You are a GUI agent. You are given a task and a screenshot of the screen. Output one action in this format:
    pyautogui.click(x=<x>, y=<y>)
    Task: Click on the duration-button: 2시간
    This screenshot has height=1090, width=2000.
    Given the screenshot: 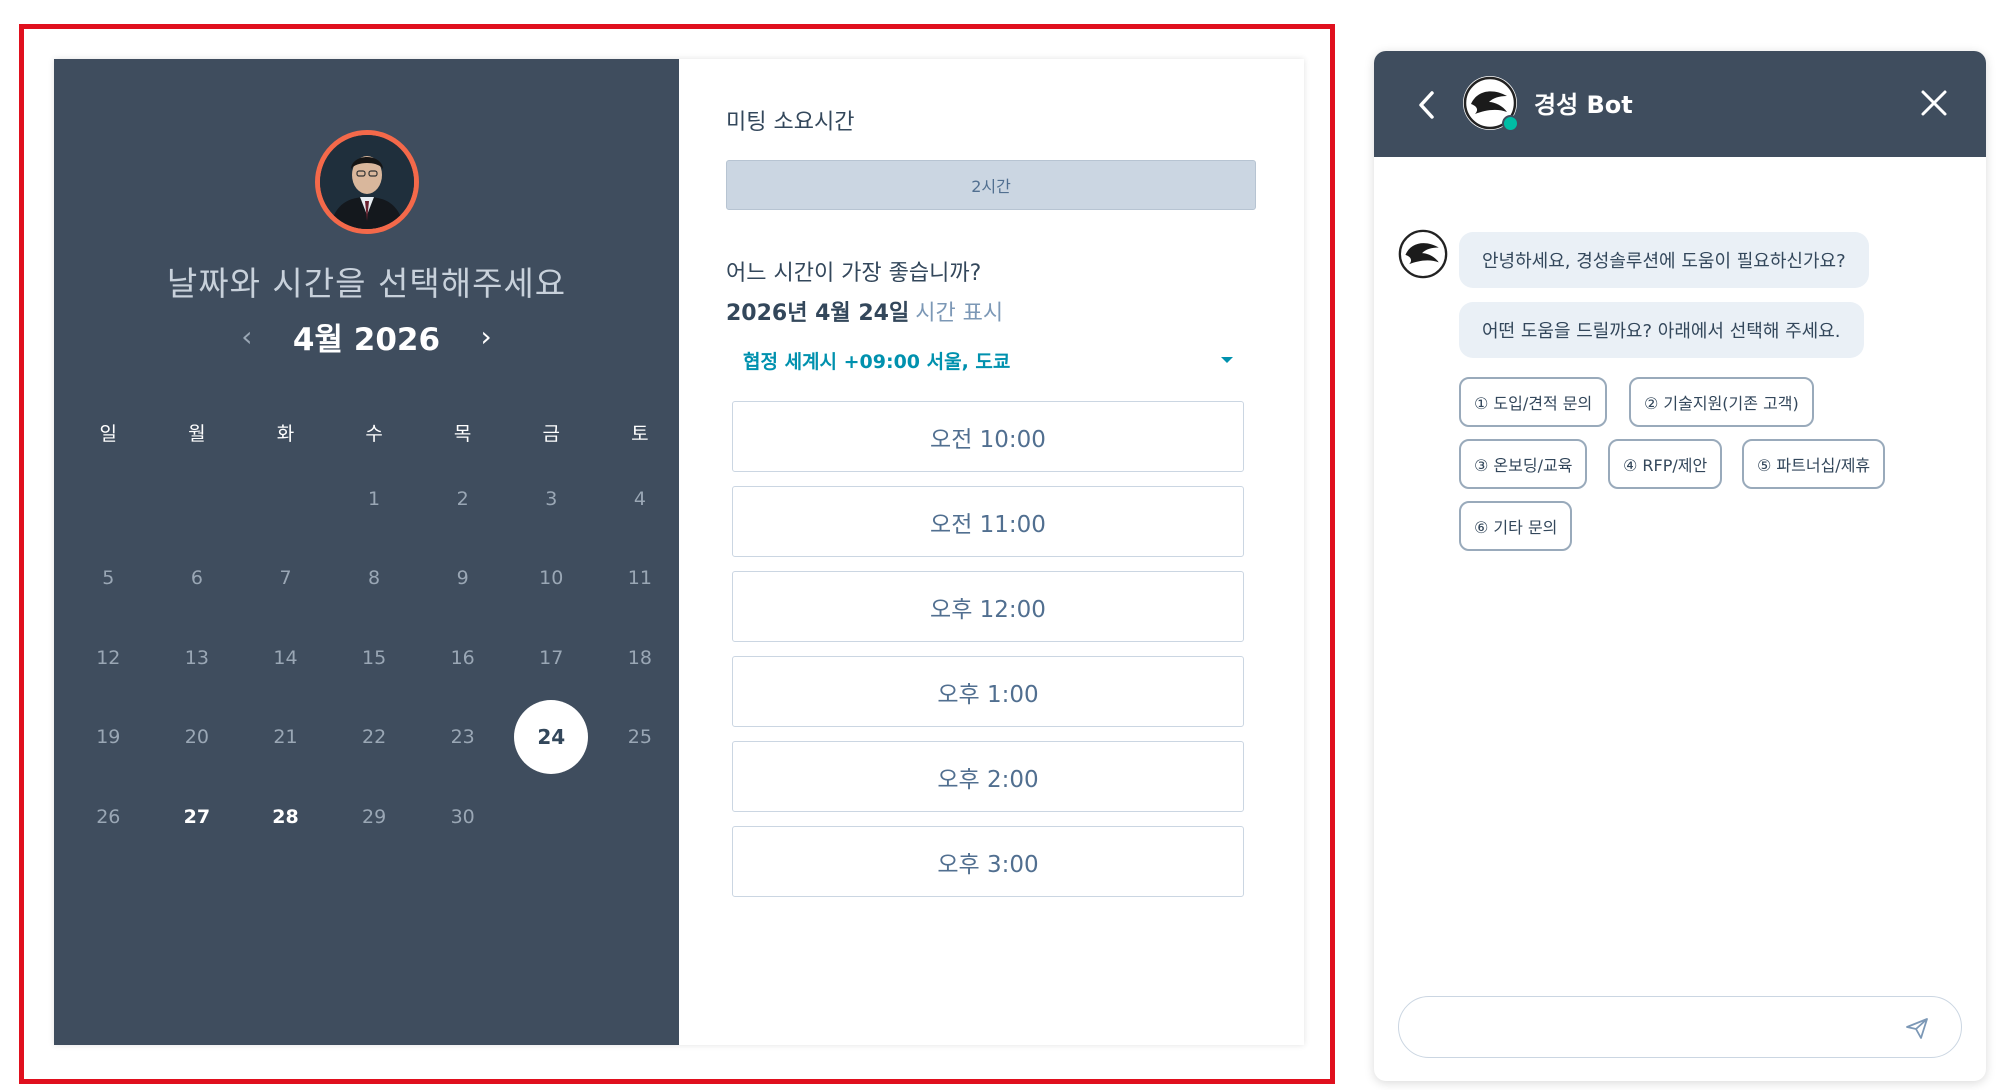 What is the action you would take?
    pyautogui.click(x=991, y=185)
    